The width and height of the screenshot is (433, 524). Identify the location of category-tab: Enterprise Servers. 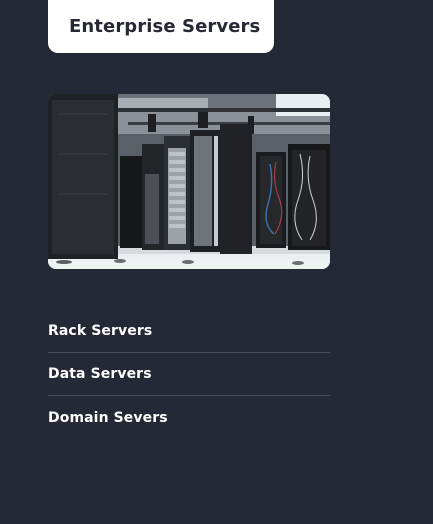
(161, 26).